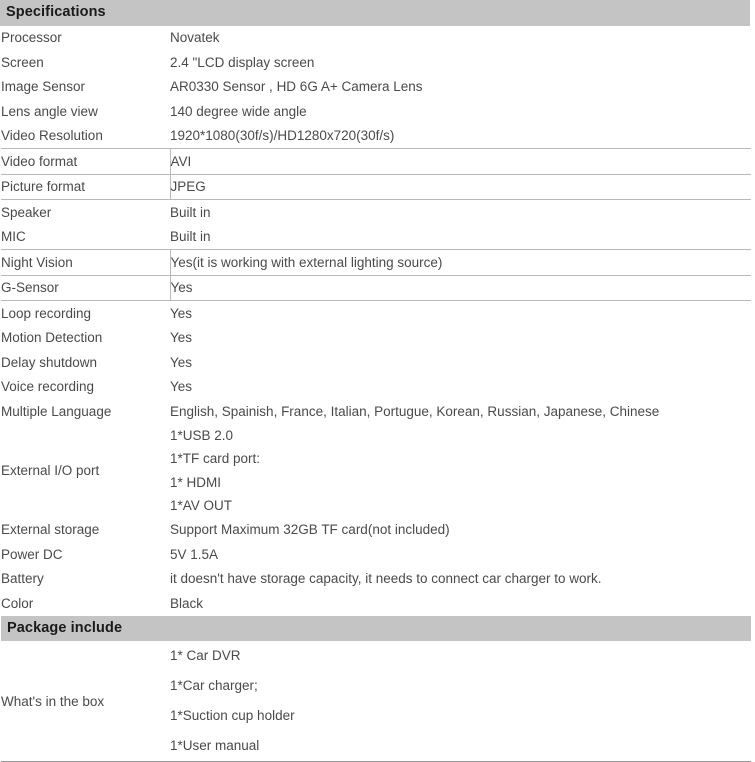 This screenshot has height=762, width=755. What do you see at coordinates (13, 237) in the screenshot?
I see `spec-key: MIC` at bounding box center [13, 237].